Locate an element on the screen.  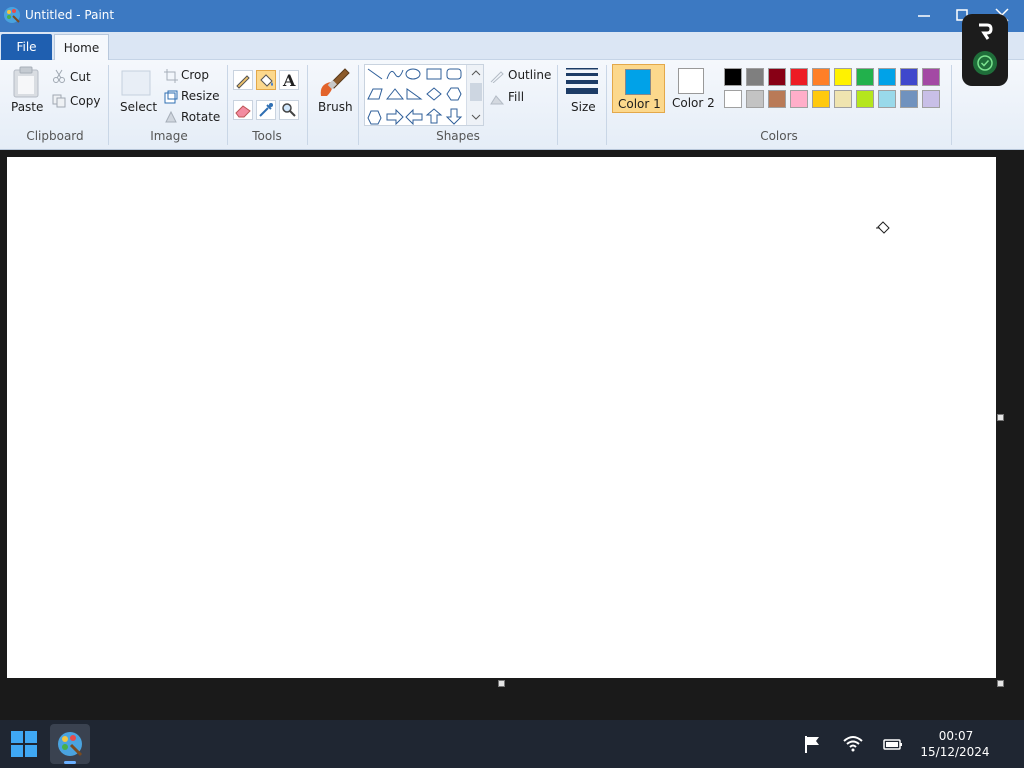
cut-icon is located at coordinates (59, 76).